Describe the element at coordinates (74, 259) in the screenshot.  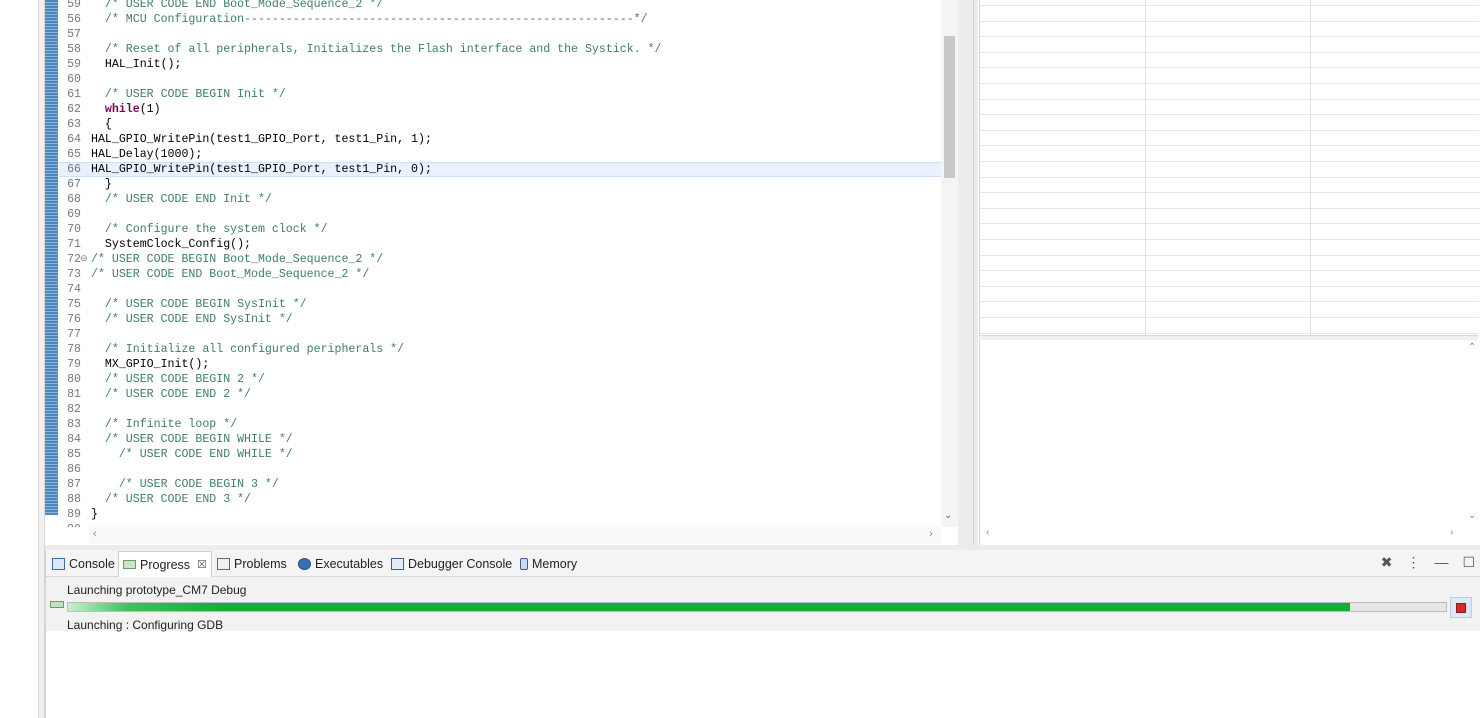
I see `line-number: 72` at that location.